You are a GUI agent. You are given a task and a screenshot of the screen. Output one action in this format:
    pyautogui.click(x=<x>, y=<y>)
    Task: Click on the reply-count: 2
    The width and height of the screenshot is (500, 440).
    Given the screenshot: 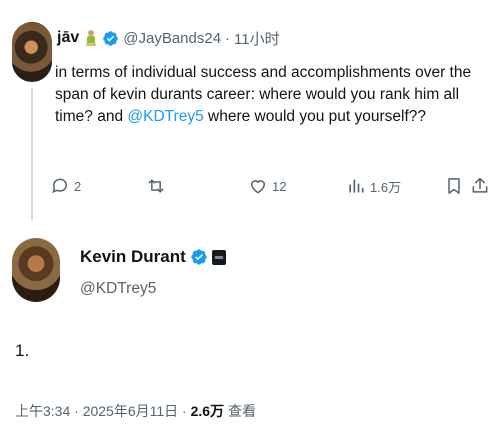 What is the action you would take?
    pyautogui.click(x=78, y=186)
    